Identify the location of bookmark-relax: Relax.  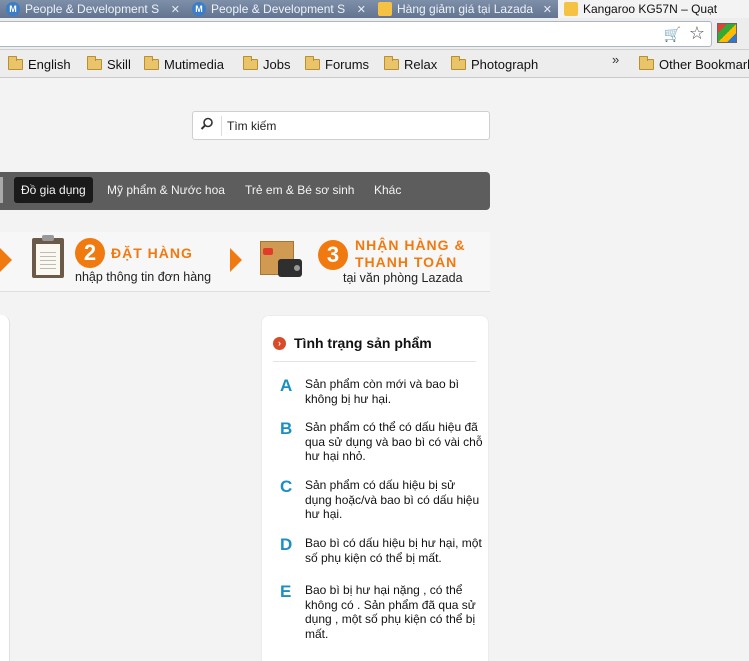
(410, 64).